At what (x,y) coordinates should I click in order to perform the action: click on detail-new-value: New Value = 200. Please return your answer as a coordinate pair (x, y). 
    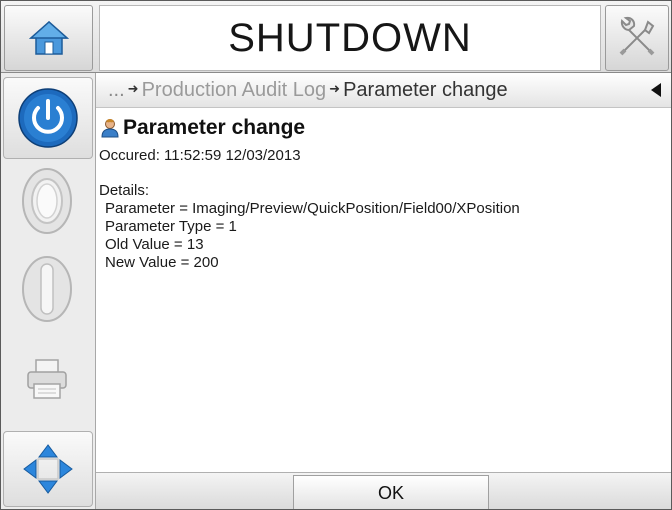
    Looking at the image, I should click on (162, 262).